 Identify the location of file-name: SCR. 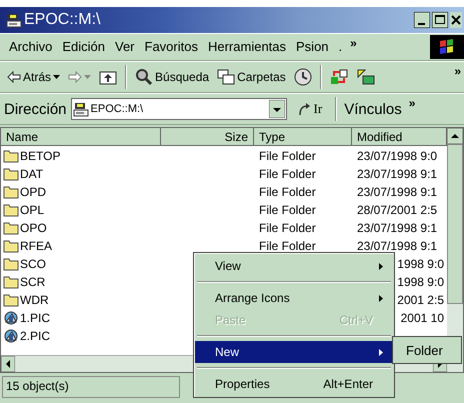
(33, 282).